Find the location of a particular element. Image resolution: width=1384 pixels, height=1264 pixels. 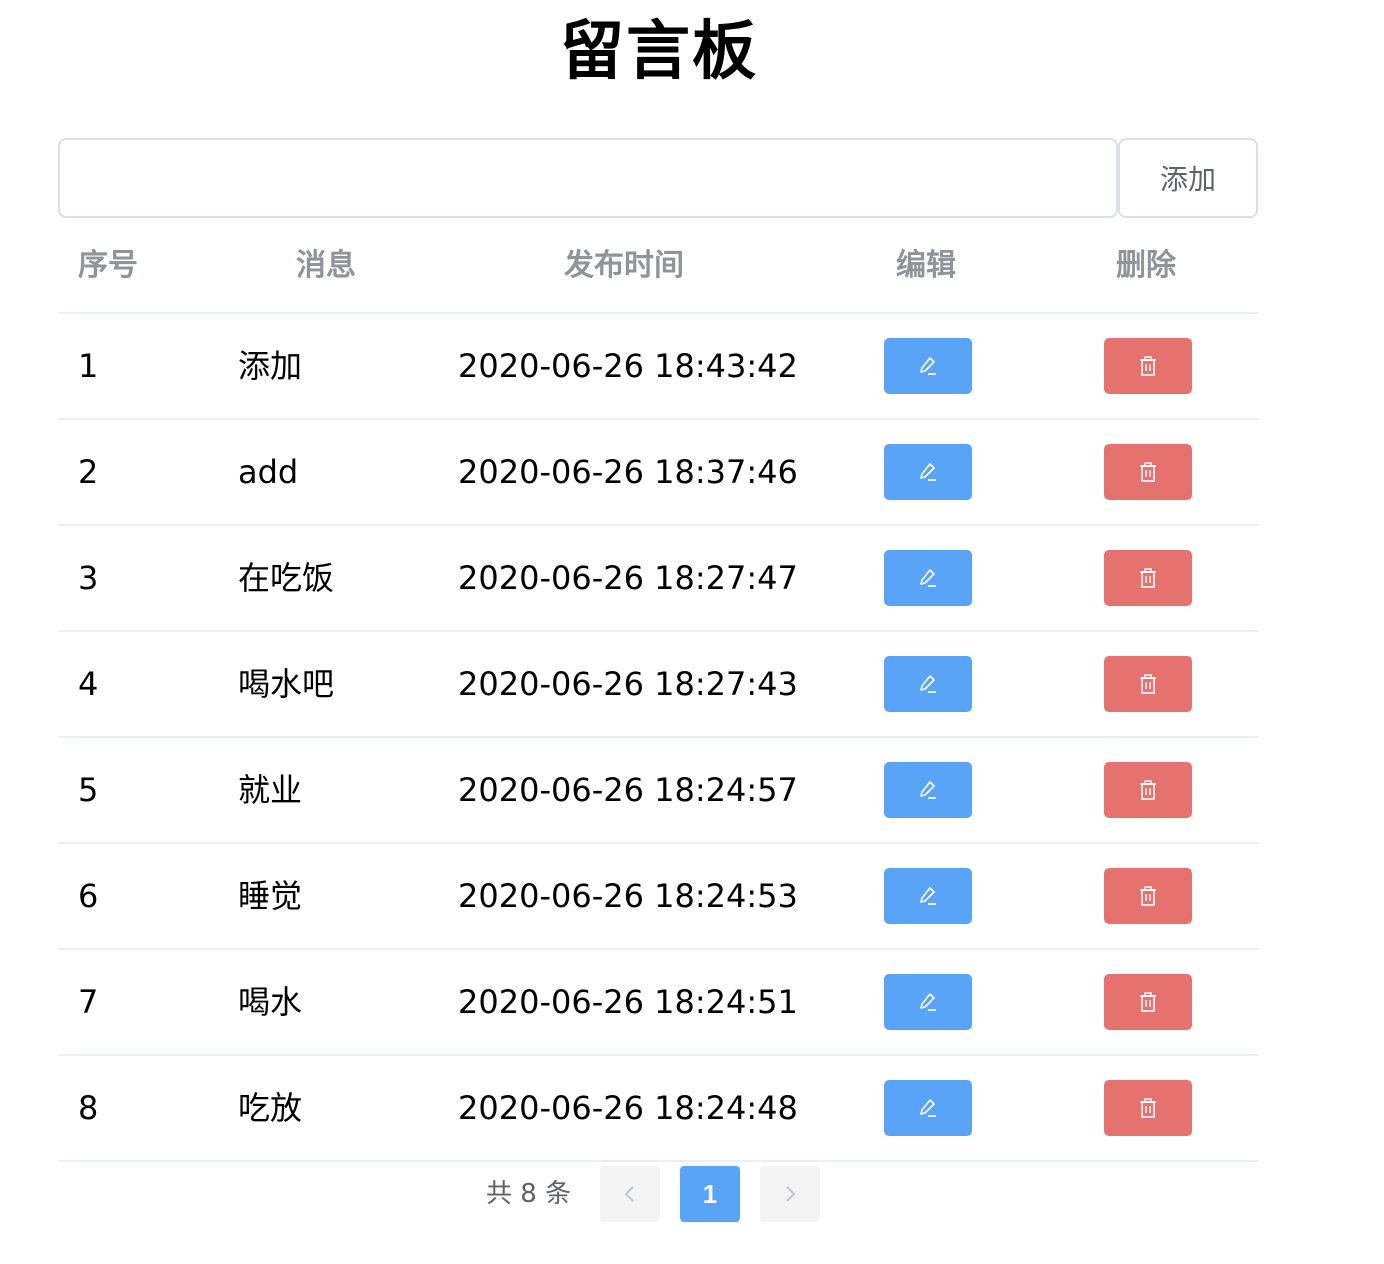

row-message: 睡觉 is located at coordinates (270, 896).